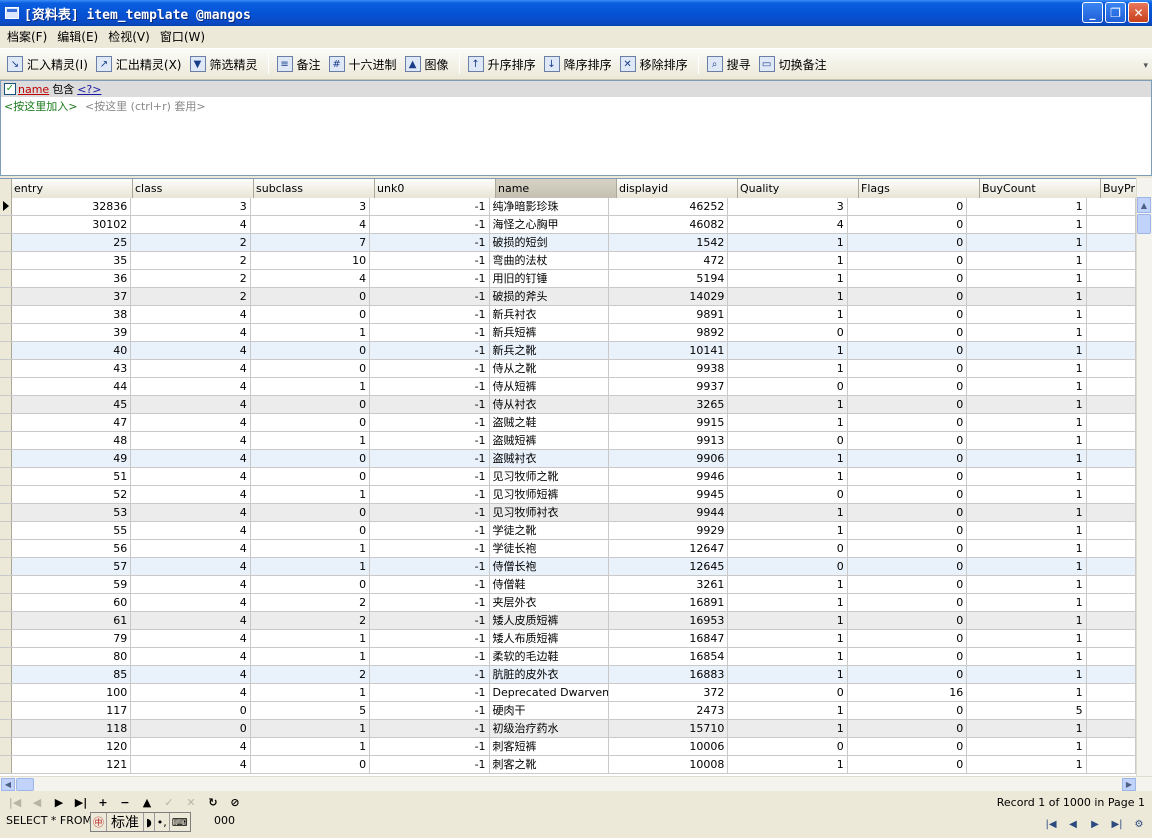  I want to click on cell-displayid: 12647, so click(669, 548).